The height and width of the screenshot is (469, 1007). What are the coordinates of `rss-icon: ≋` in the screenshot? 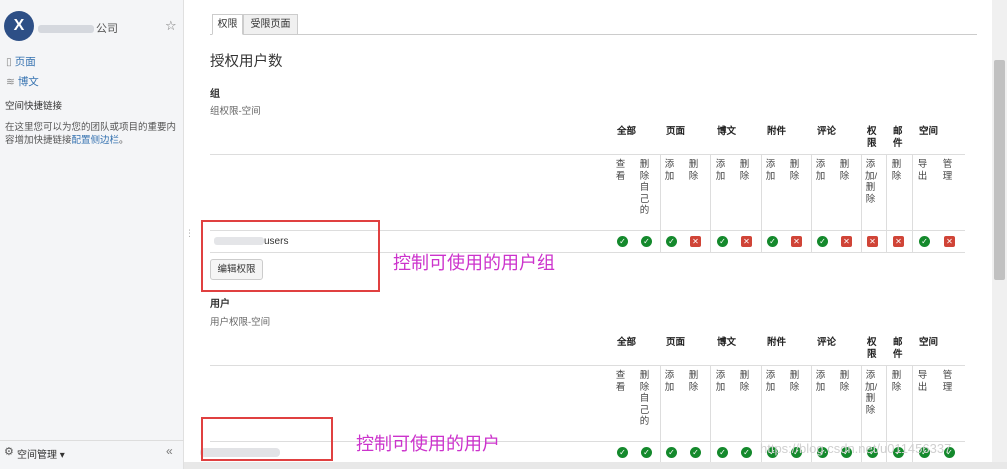 It's located at (10, 82).